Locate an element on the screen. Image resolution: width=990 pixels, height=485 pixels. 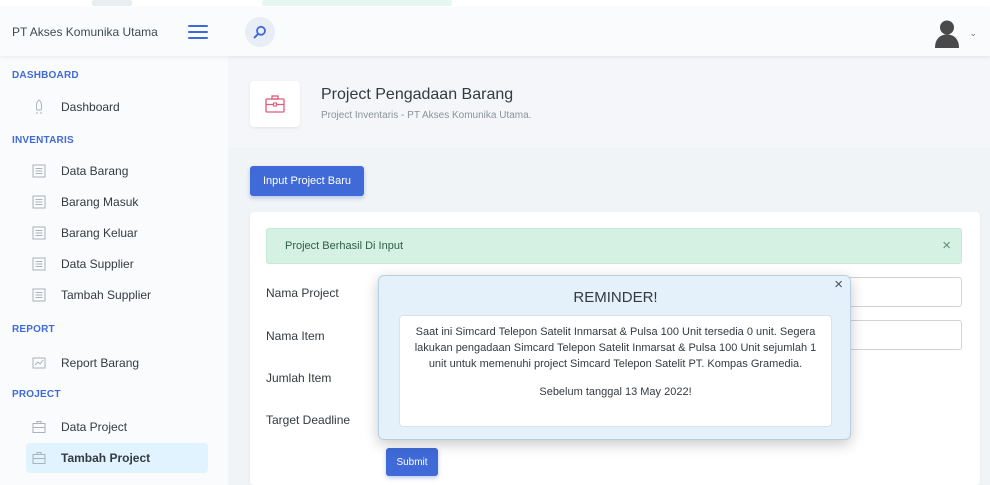
user-avatar-icon is located at coordinates (947, 33).